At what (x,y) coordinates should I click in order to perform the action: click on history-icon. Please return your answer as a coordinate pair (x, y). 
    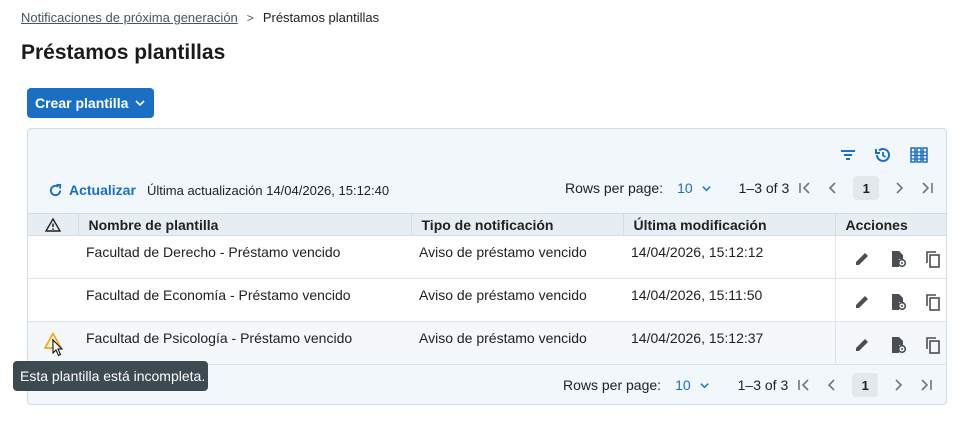
    Looking at the image, I should click on (883, 155).